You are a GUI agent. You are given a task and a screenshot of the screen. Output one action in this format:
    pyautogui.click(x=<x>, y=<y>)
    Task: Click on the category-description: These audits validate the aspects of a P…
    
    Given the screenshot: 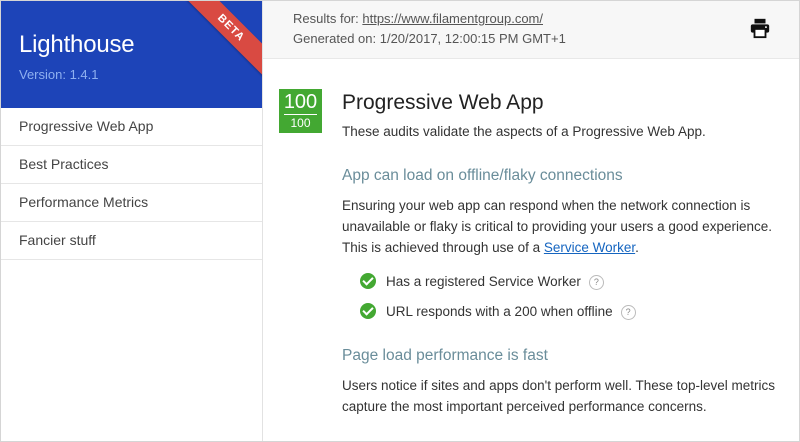 What is the action you would take?
    pyautogui.click(x=524, y=131)
    